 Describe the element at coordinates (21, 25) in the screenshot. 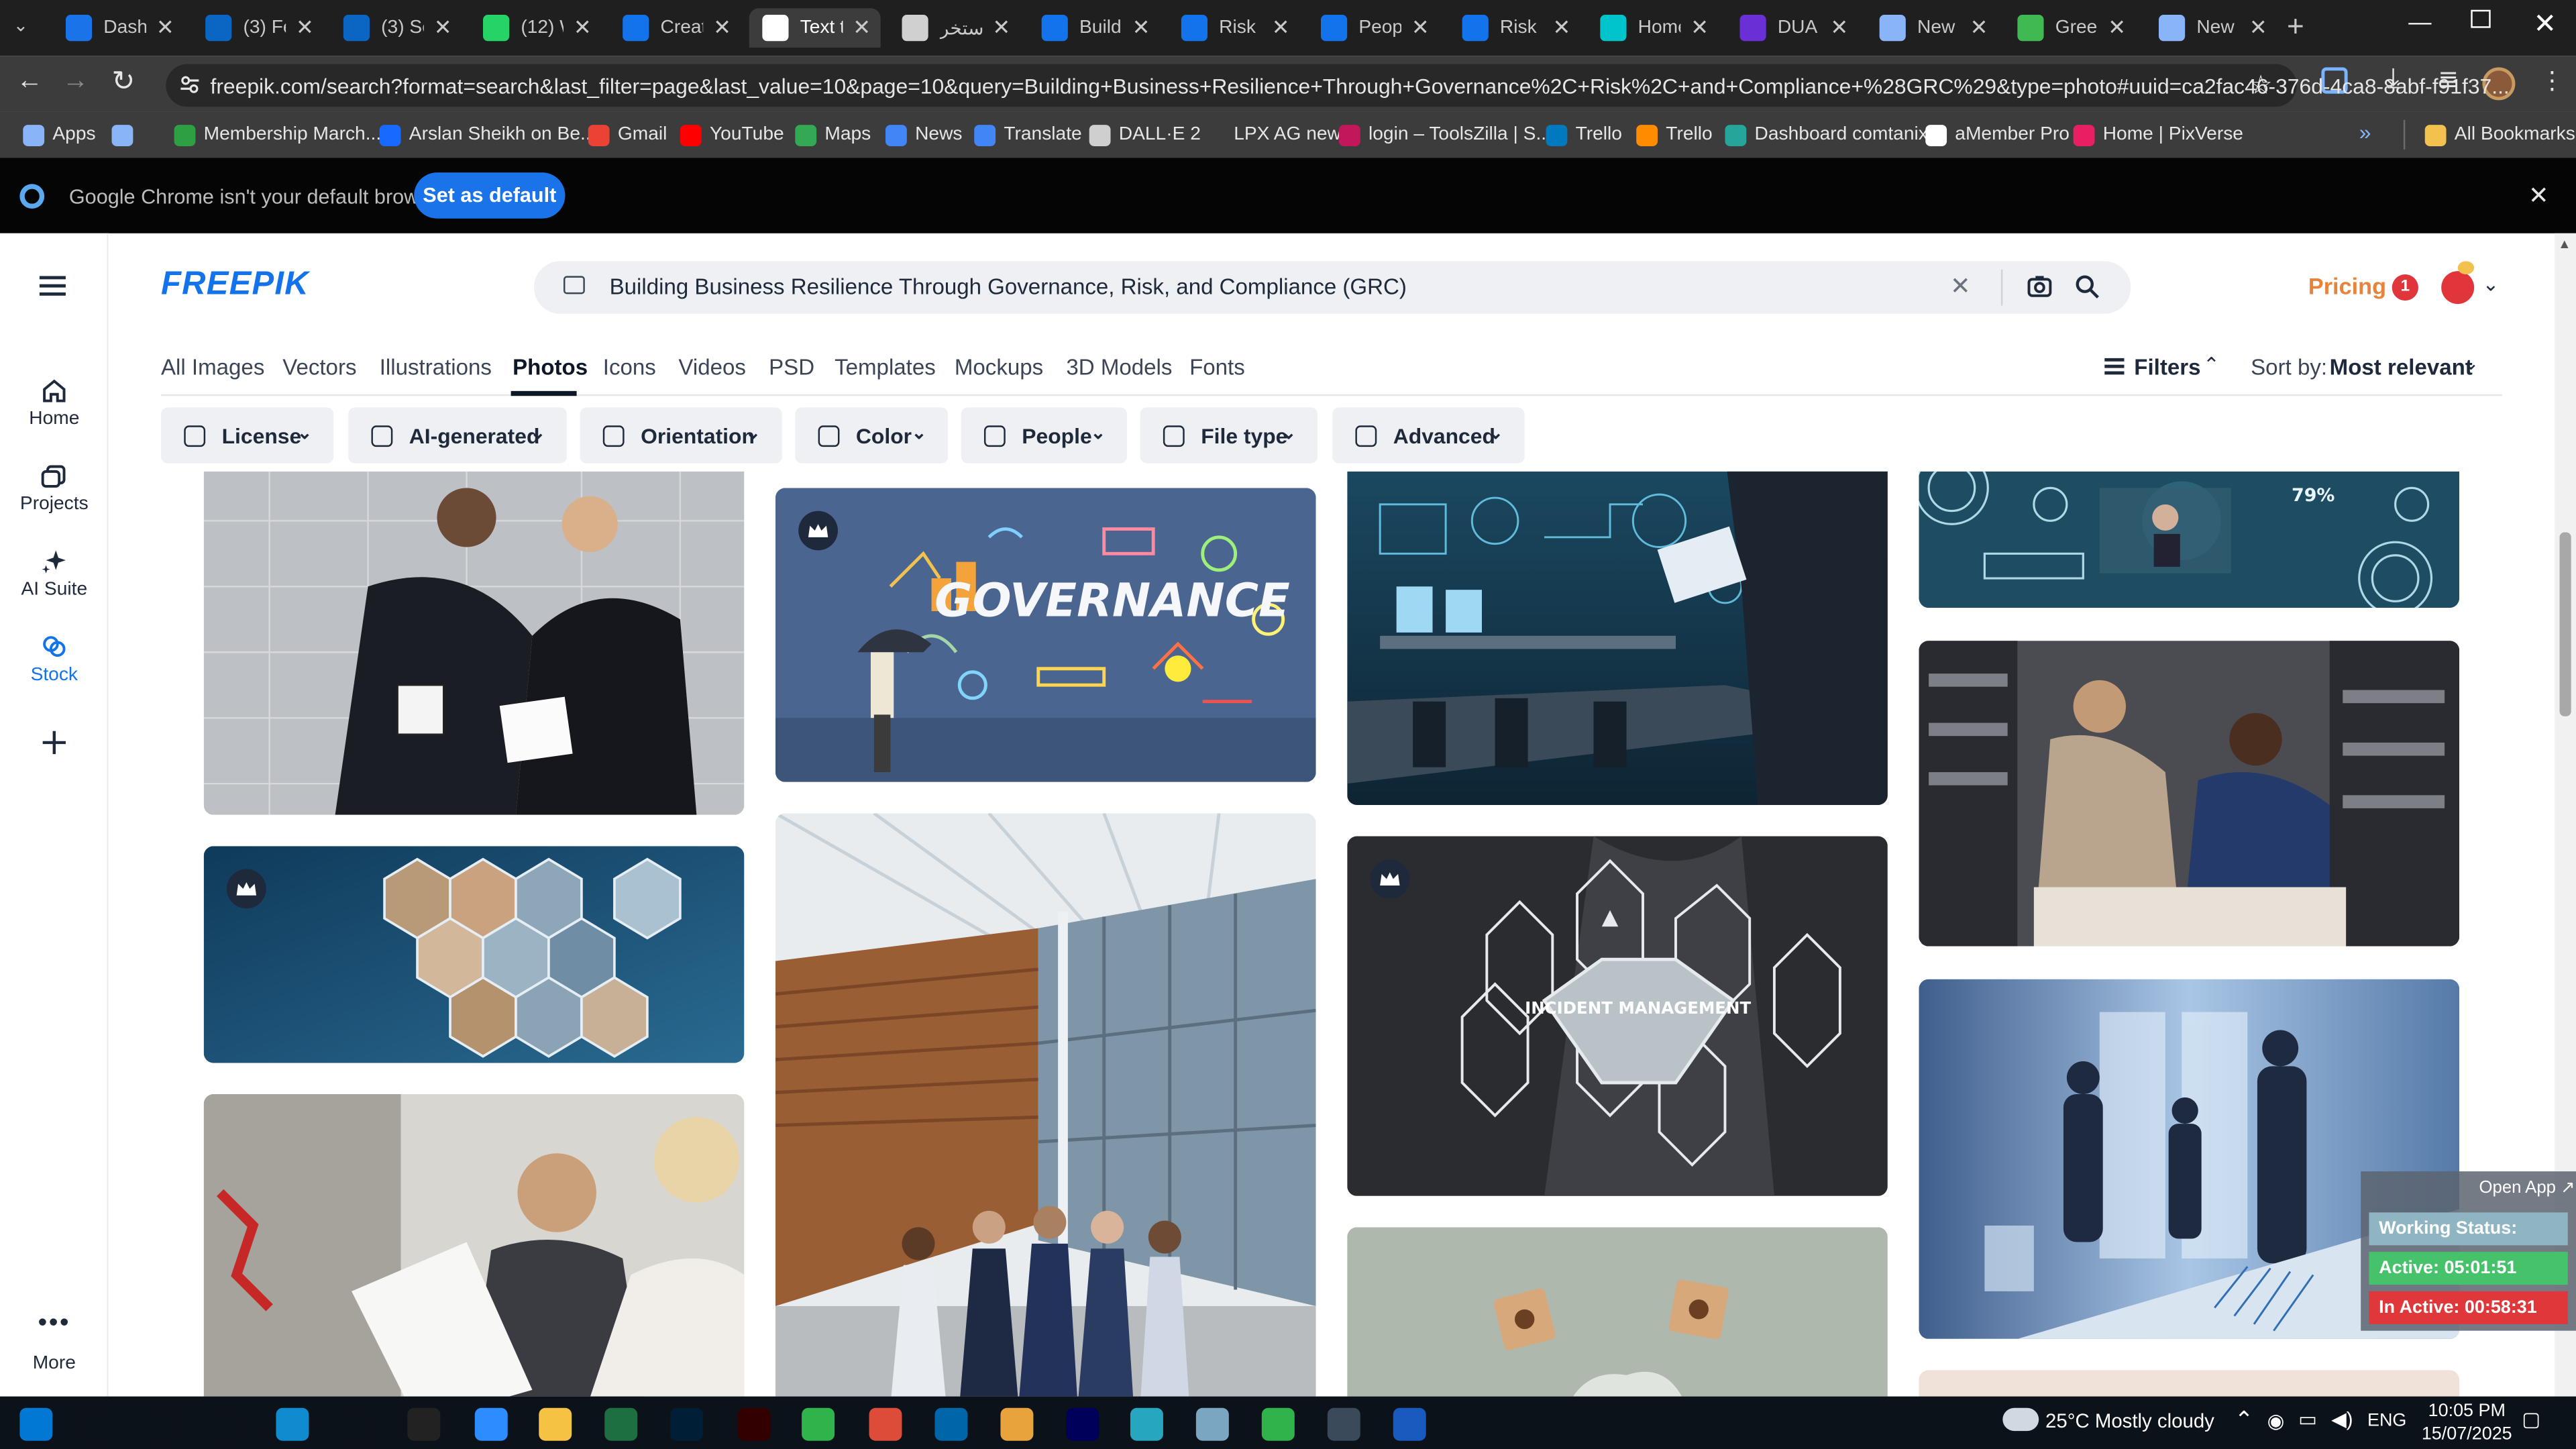

I see `tab-search-icon: ⌄` at that location.